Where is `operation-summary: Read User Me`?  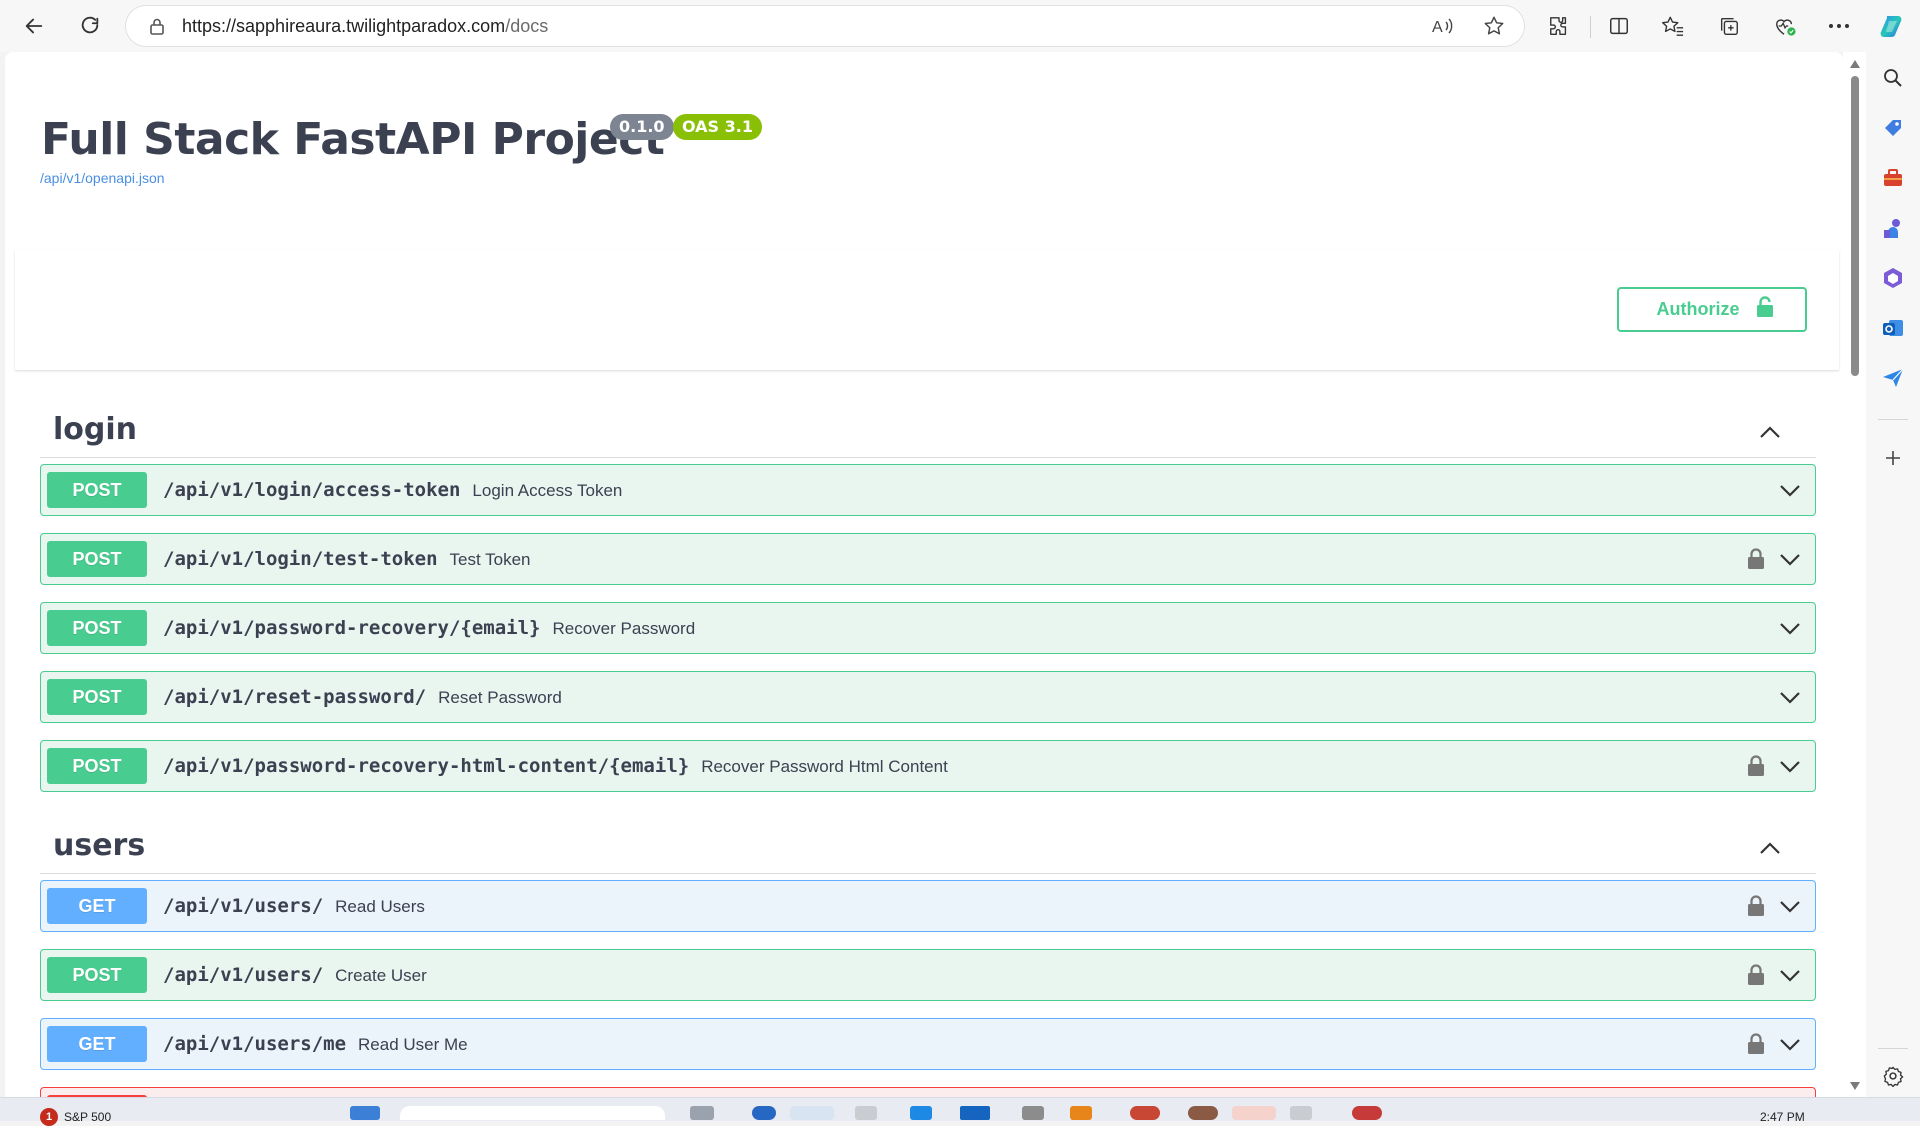
operation-summary: Read User Me is located at coordinates (413, 1044).